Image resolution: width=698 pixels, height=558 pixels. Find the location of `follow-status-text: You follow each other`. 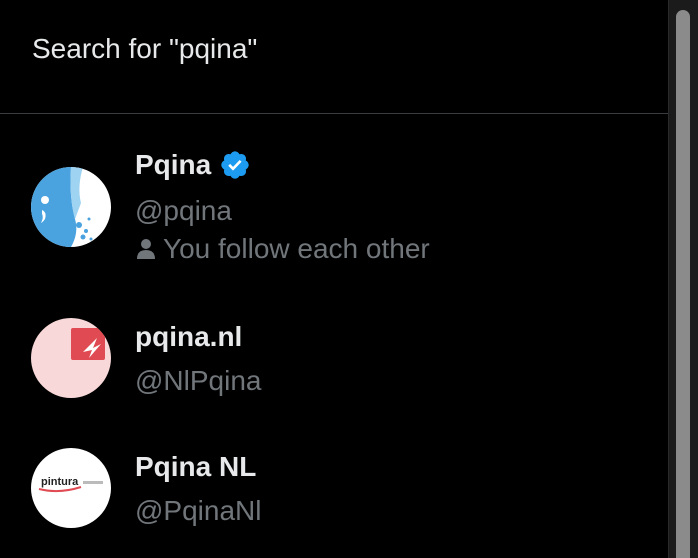

follow-status-text: You follow each other is located at coordinates (296, 248).